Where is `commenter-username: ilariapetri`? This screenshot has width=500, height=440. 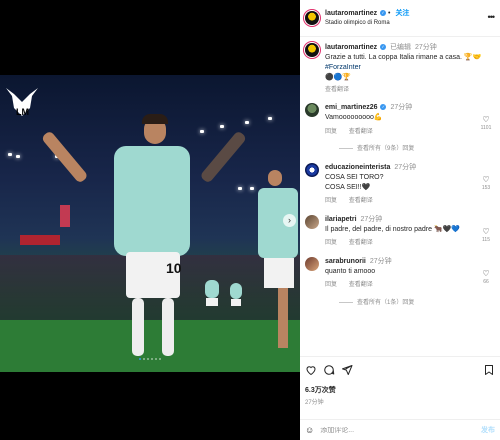
commenter-username: ilariapetri is located at coordinates (341, 219).